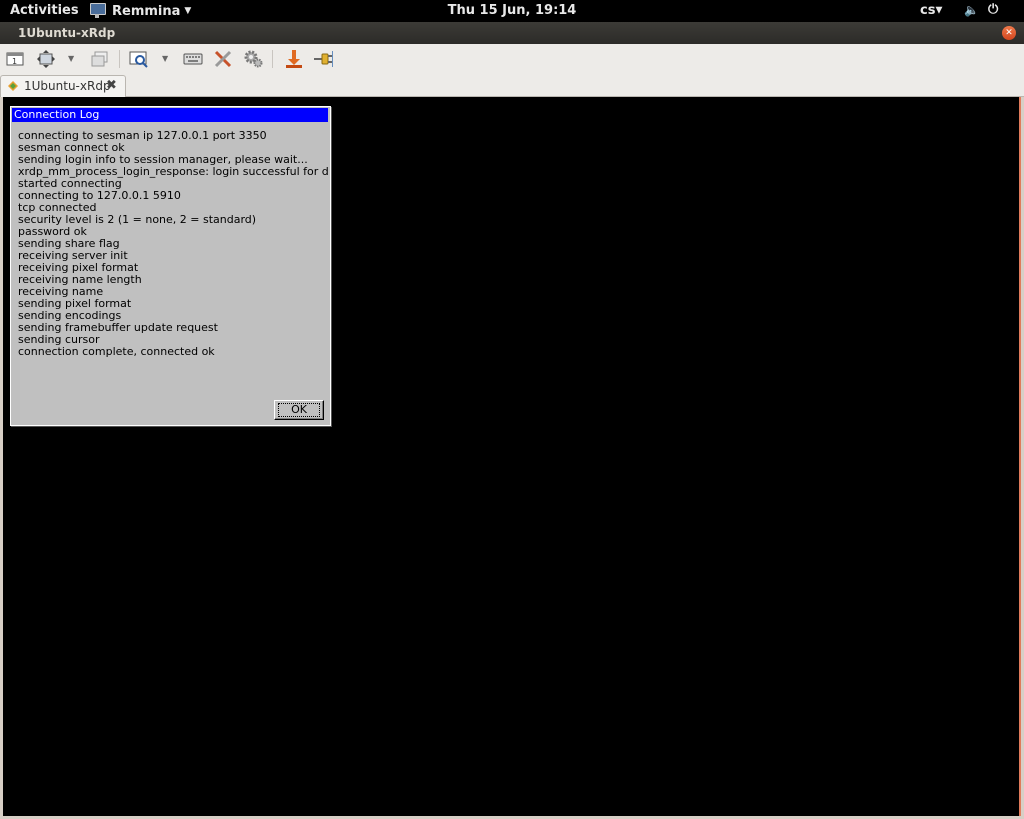  I want to click on tab-label: 1Ubuntu-xRdp, so click(67, 86).